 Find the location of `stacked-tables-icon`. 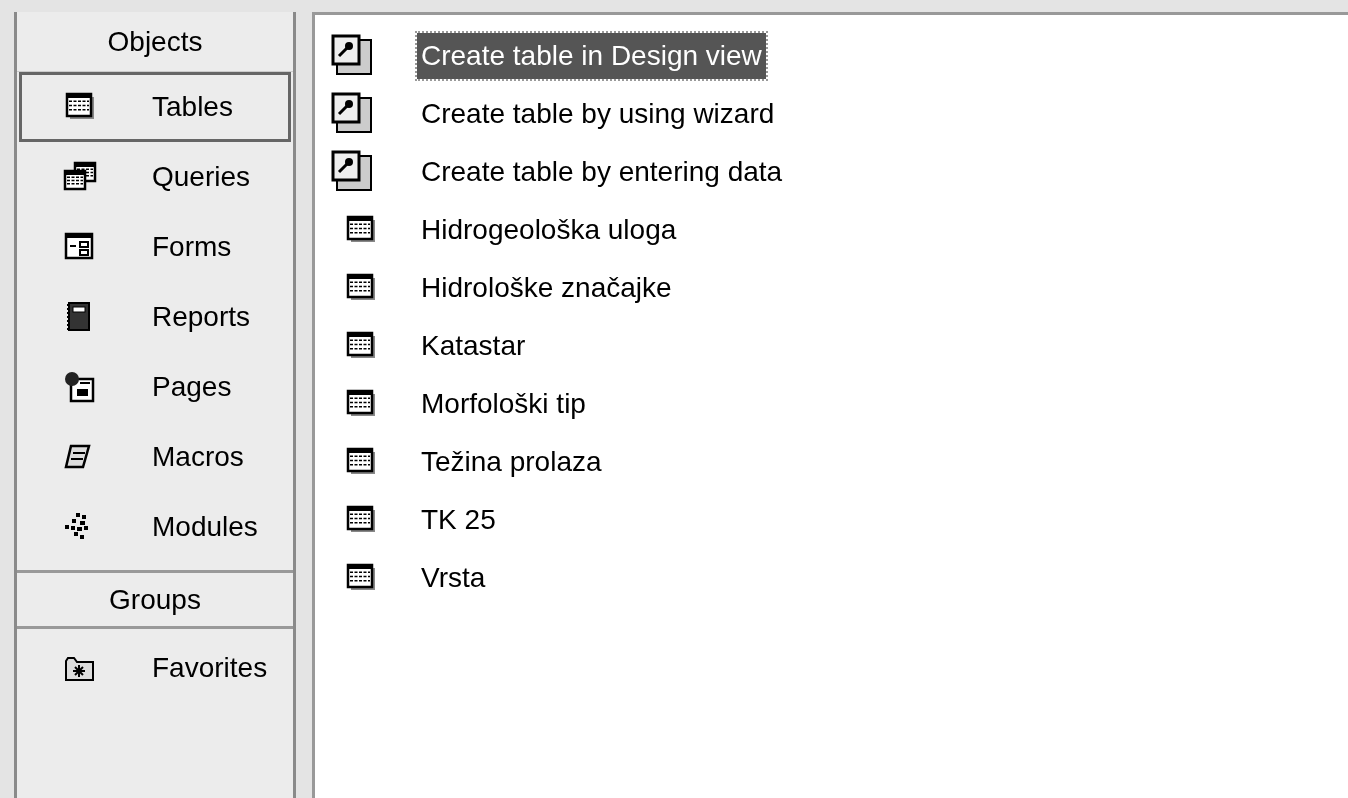

stacked-tables-icon is located at coordinates (80, 177).